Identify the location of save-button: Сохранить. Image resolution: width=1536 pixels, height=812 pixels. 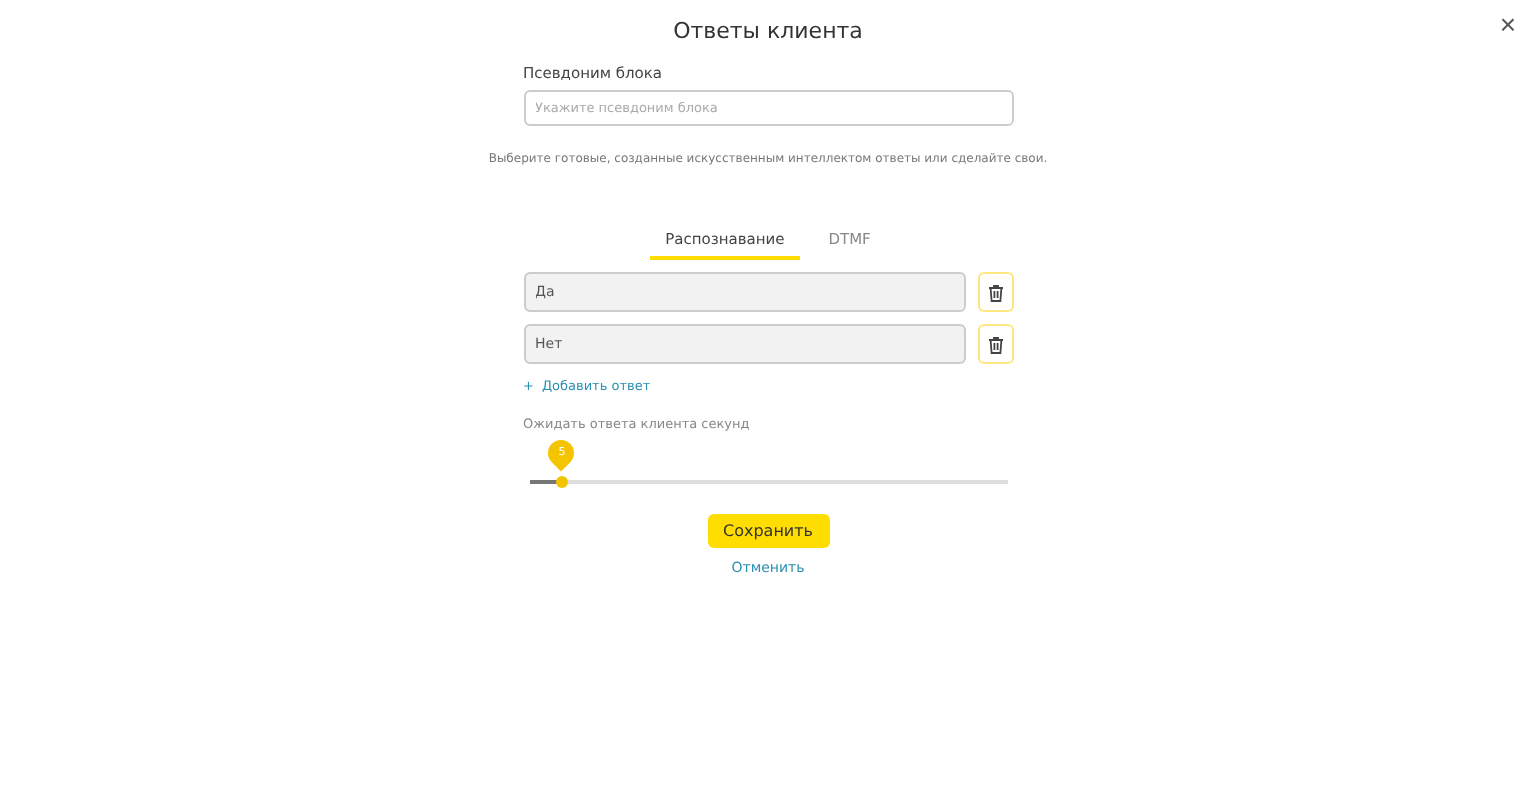
(768, 531).